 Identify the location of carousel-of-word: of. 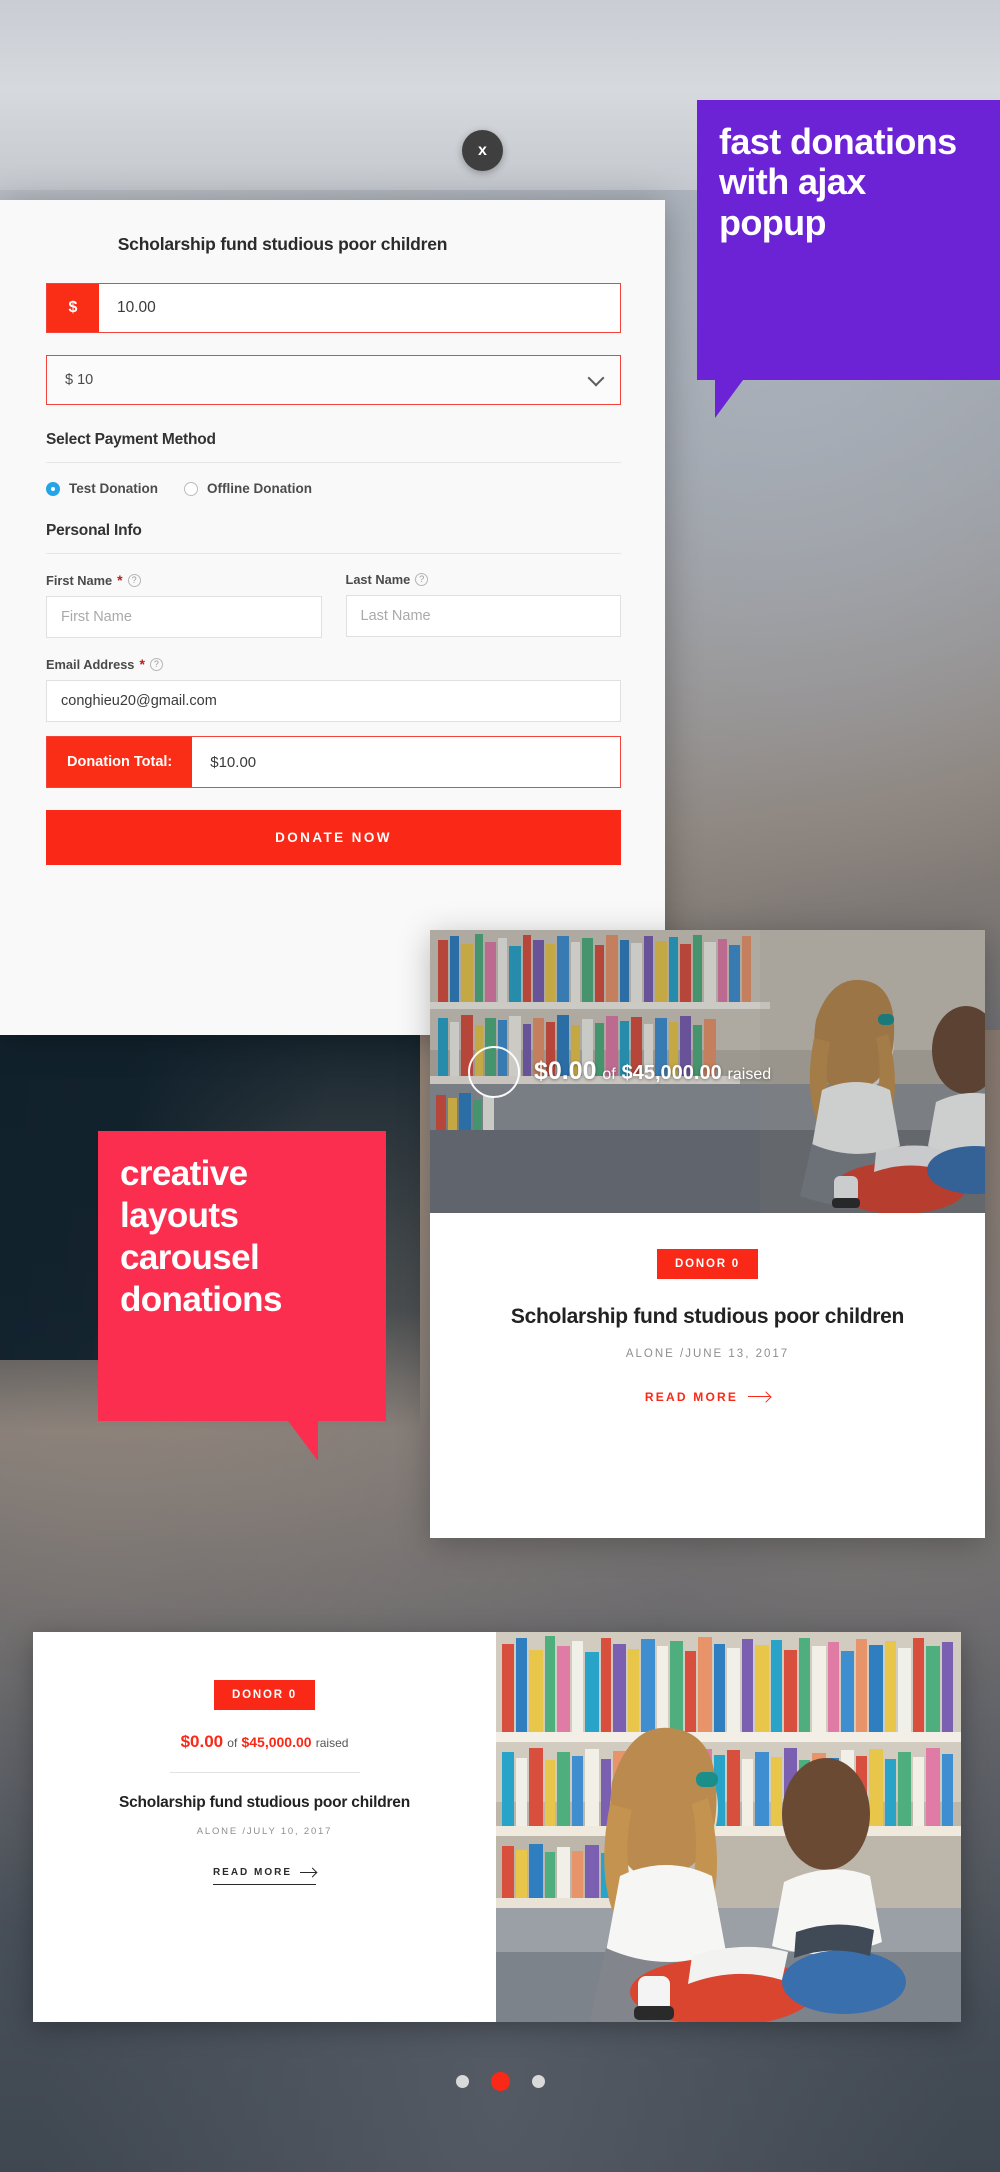
(232, 1743).